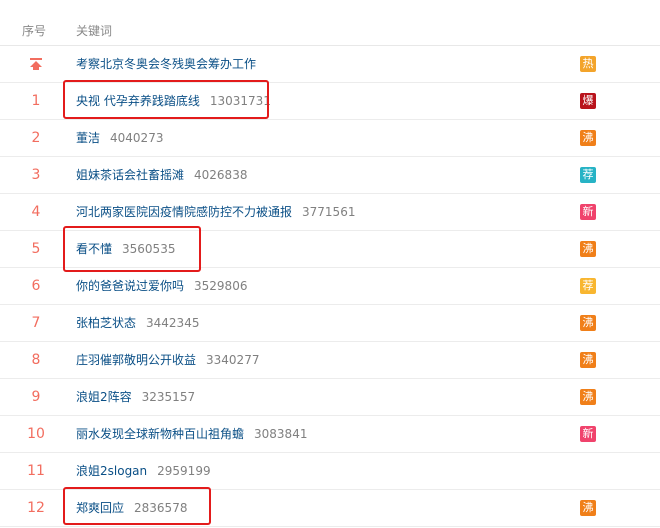 The image size is (660, 528). I want to click on keyword-cell: 央视 代孕弃养践踏底线 13031731, so click(173, 101).